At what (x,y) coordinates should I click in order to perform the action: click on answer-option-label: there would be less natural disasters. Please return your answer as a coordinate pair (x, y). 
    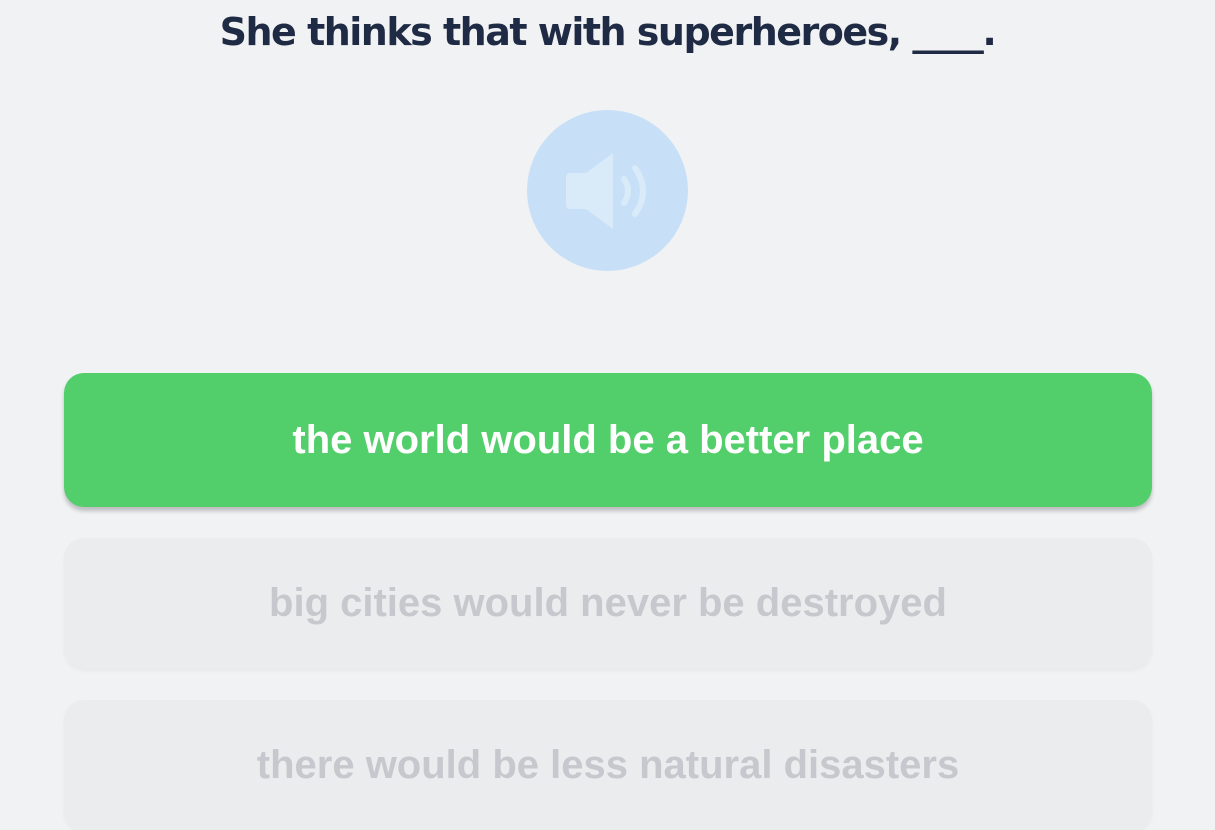
    Looking at the image, I should click on (608, 764).